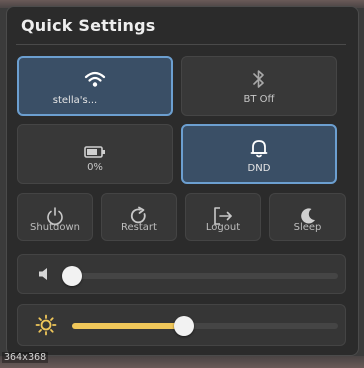  I want to click on brightness-slider-row, so click(181, 325).